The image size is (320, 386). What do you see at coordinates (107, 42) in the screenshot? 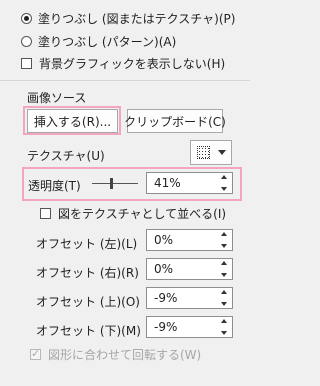
I see `pattern-fill-label: 塗りつぶし (パターン)(A)` at bounding box center [107, 42].